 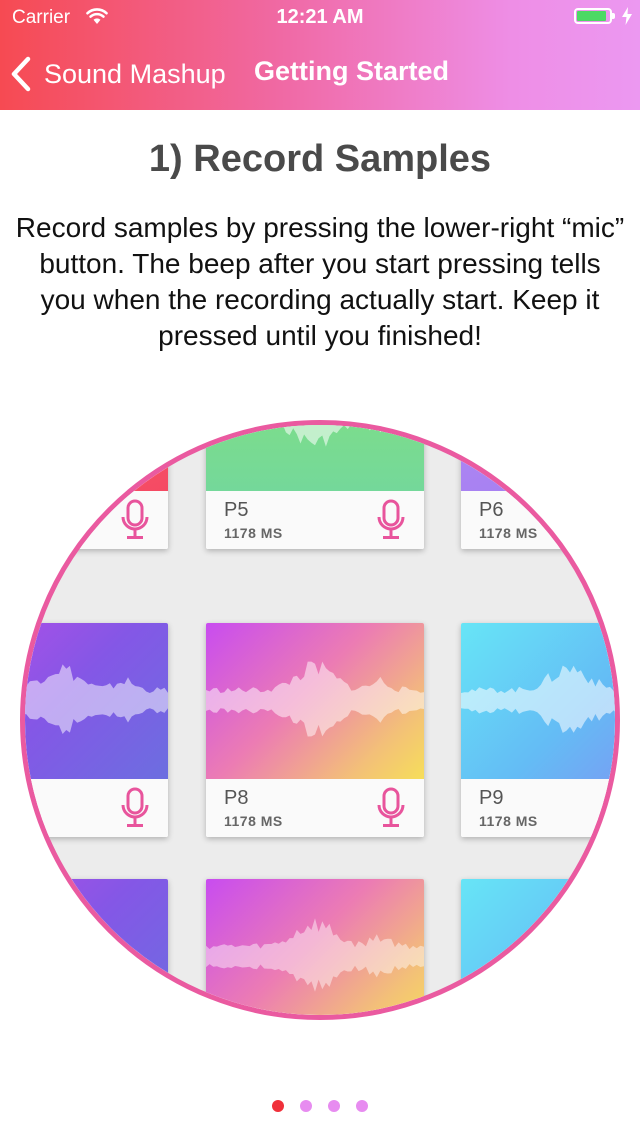 What do you see at coordinates (627, 16) in the screenshot?
I see `charging-bolt-icon` at bounding box center [627, 16].